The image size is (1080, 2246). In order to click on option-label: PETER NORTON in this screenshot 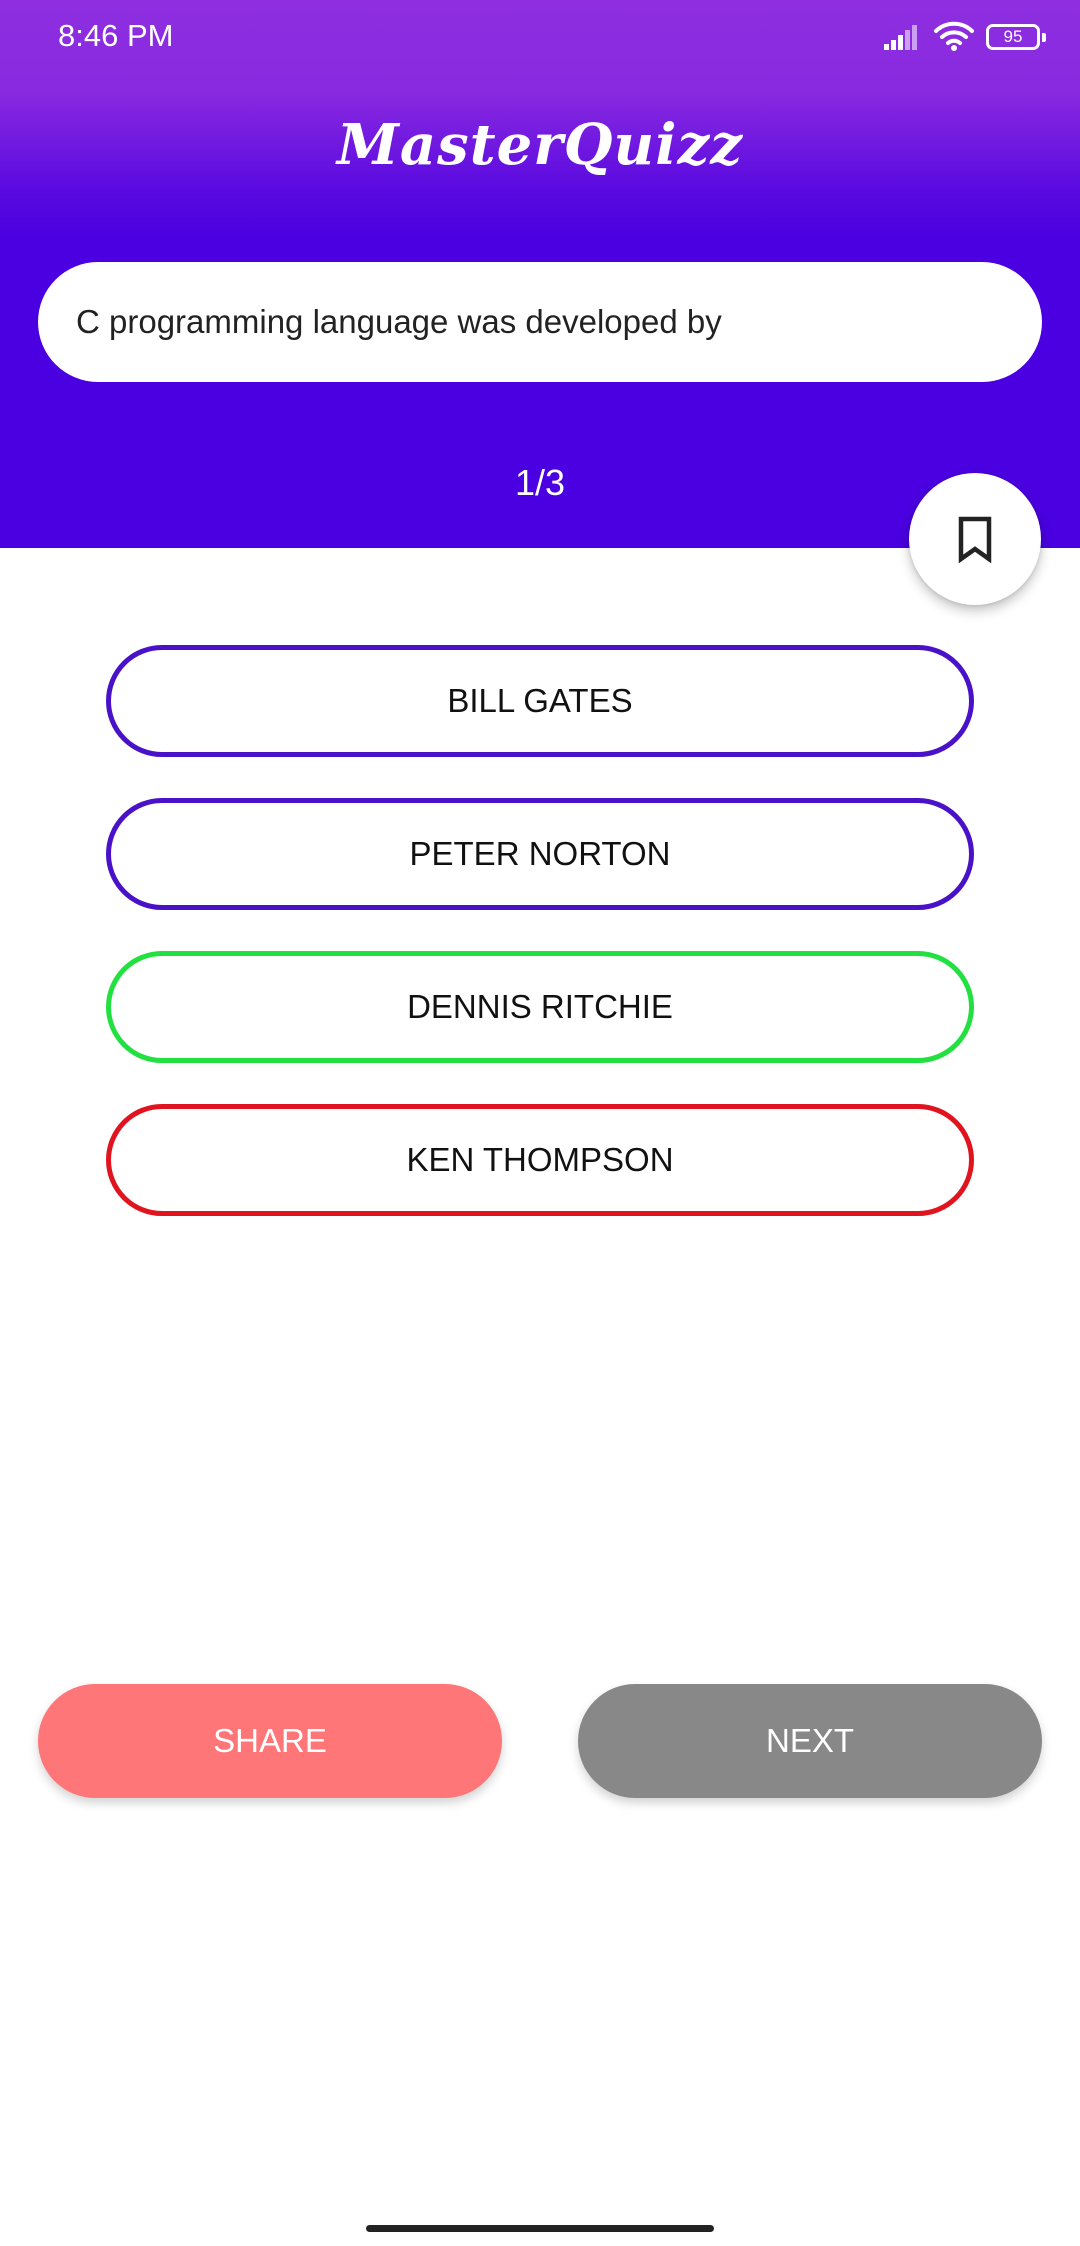, I will do `click(540, 853)`.